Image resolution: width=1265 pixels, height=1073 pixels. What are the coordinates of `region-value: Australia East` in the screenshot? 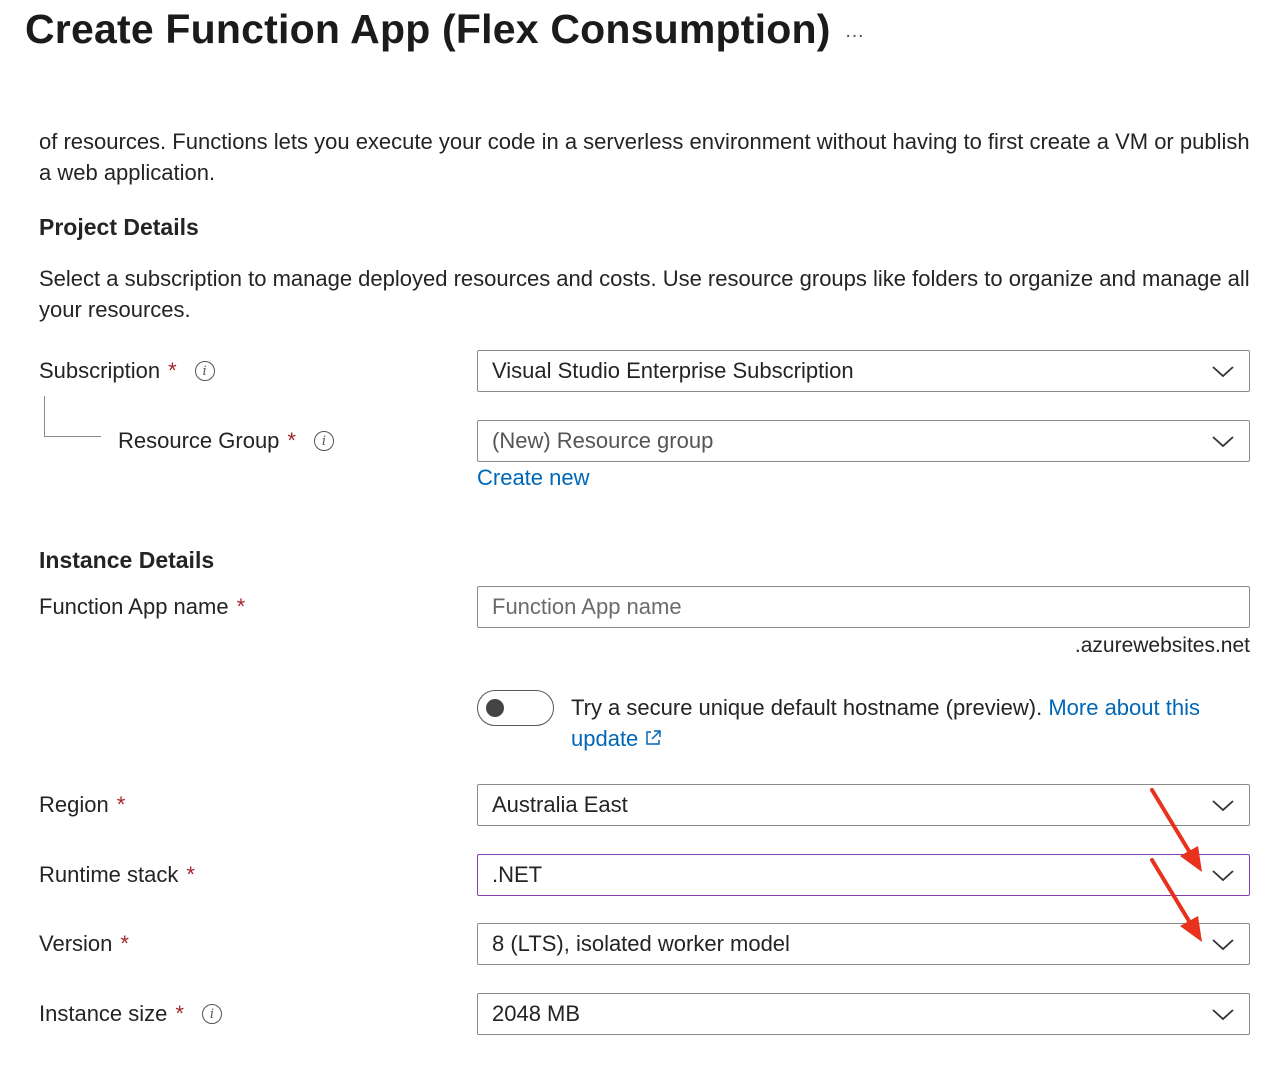 It's located at (560, 804).